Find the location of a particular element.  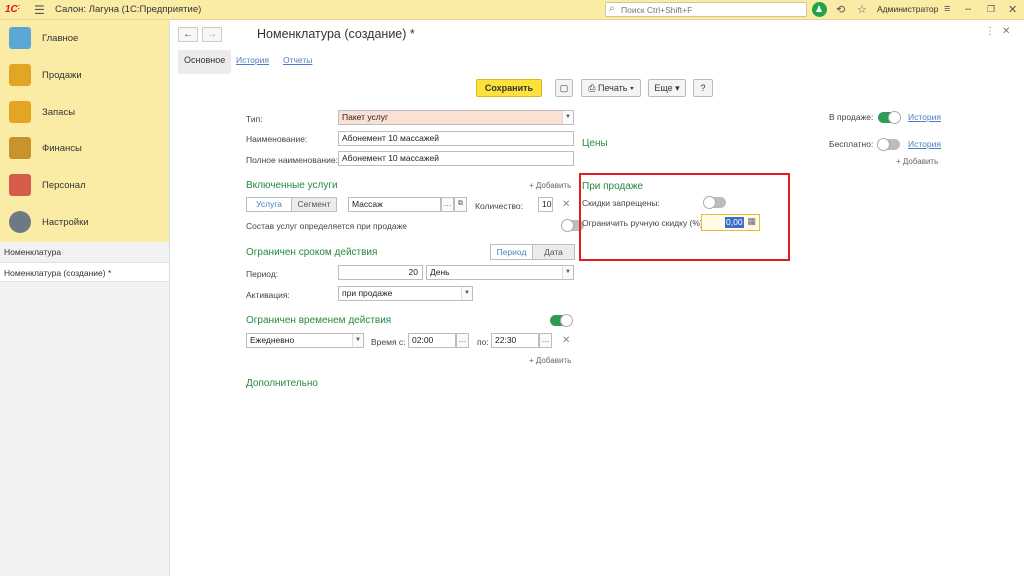

schedule-value: Ежедневно is located at coordinates (272, 340).